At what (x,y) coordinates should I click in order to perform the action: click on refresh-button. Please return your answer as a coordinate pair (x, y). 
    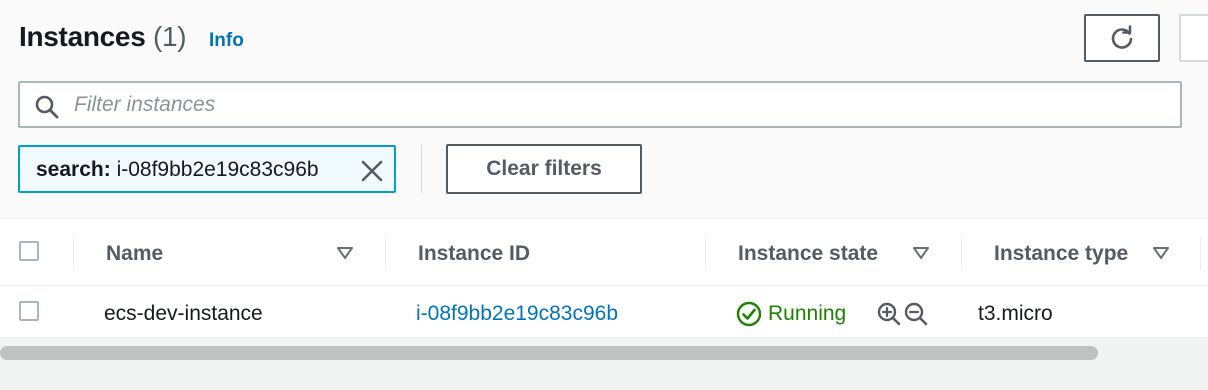
    Looking at the image, I should click on (1122, 38).